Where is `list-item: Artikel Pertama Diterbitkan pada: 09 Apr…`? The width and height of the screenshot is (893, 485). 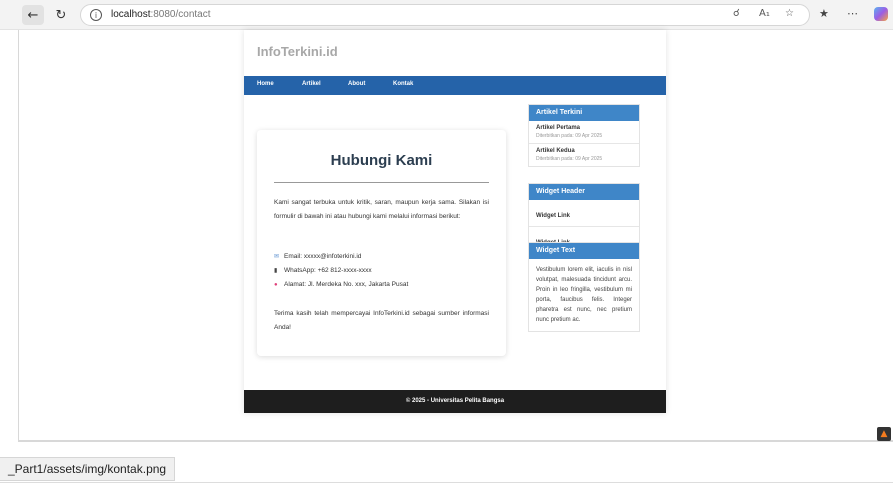 list-item: Artikel Pertama Diterbitkan pada: 09 Apr… is located at coordinates (584, 132).